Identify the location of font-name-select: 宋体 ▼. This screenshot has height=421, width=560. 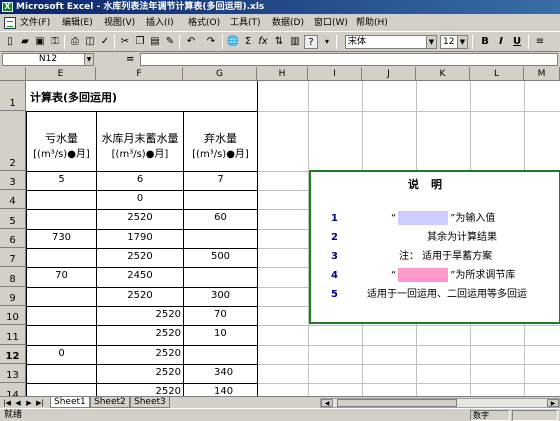
(391, 42).